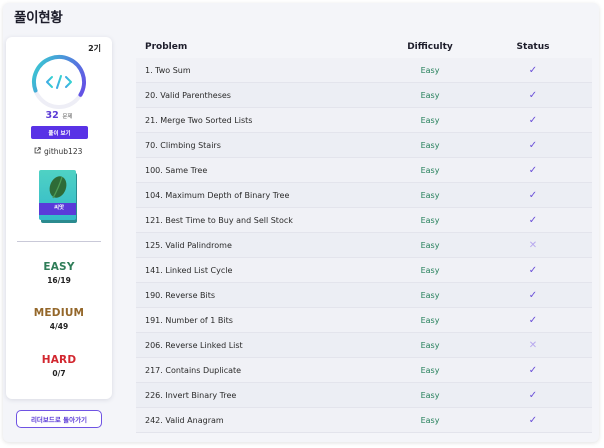 The width and height of the screenshot is (604, 448). Describe the element at coordinates (59, 313) in the screenshot. I see `medium-label: MEDIUM` at that location.